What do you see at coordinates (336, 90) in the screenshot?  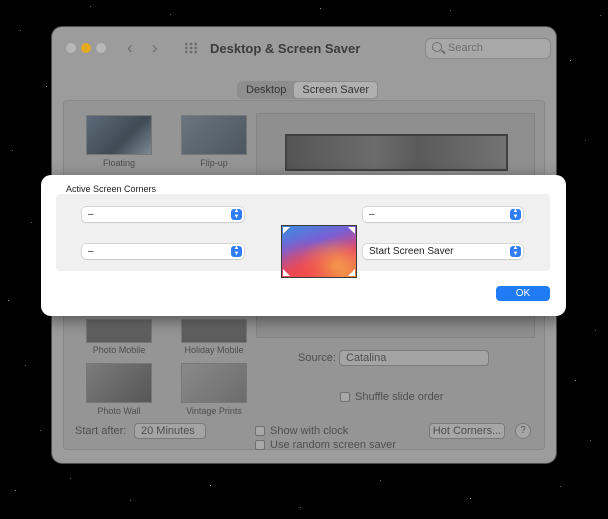 I see `tab-screen-saver: Screen Saver` at bounding box center [336, 90].